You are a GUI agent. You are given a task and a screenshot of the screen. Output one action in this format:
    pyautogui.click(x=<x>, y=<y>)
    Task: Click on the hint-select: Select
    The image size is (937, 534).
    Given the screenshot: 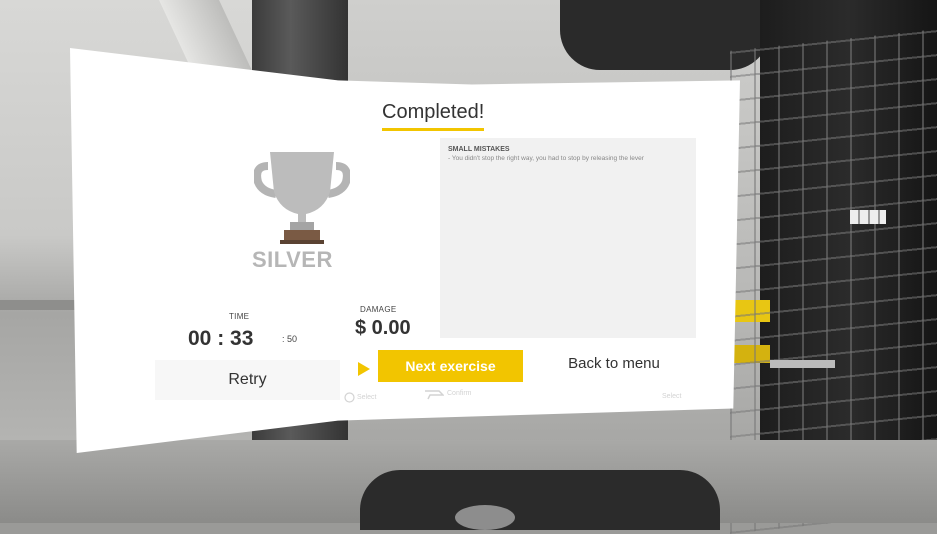 What is the action you would take?
    pyautogui.click(x=367, y=397)
    